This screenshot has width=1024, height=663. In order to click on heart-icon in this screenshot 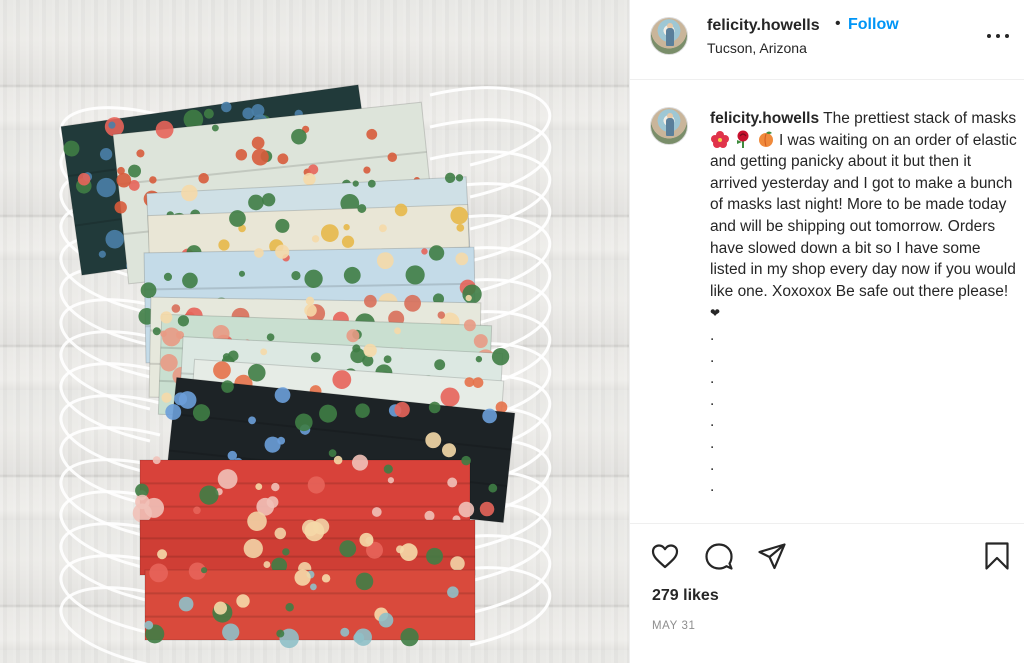, I will do `click(665, 556)`.